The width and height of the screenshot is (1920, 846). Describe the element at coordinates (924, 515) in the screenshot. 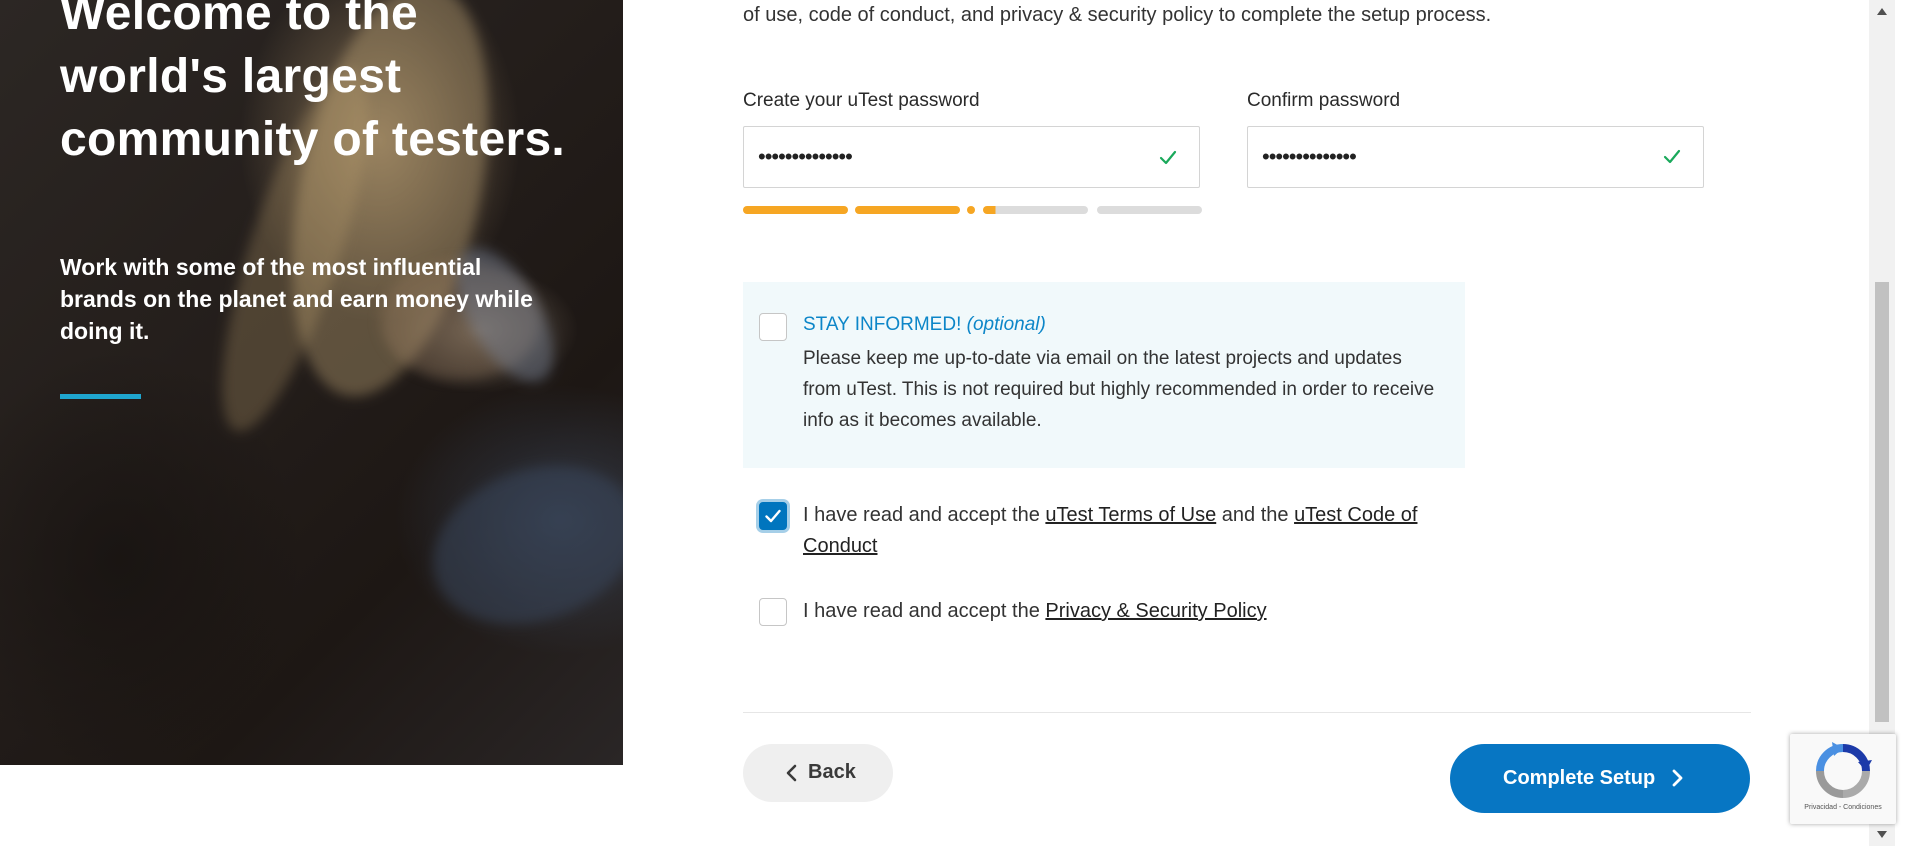

I see `terms-prefix: I have read and accept the` at that location.